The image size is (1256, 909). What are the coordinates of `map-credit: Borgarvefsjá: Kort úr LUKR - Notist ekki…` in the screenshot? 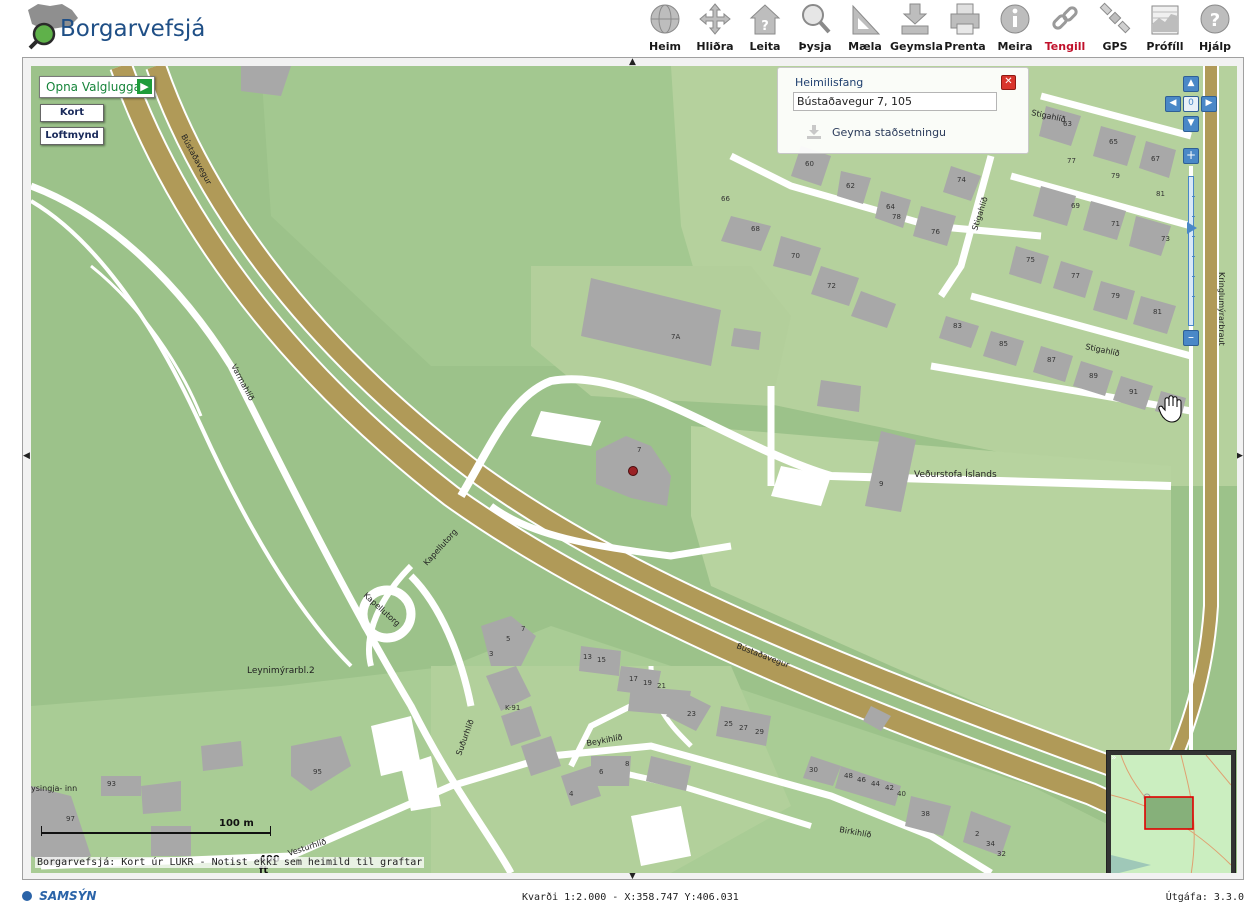 It's located at (230, 862).